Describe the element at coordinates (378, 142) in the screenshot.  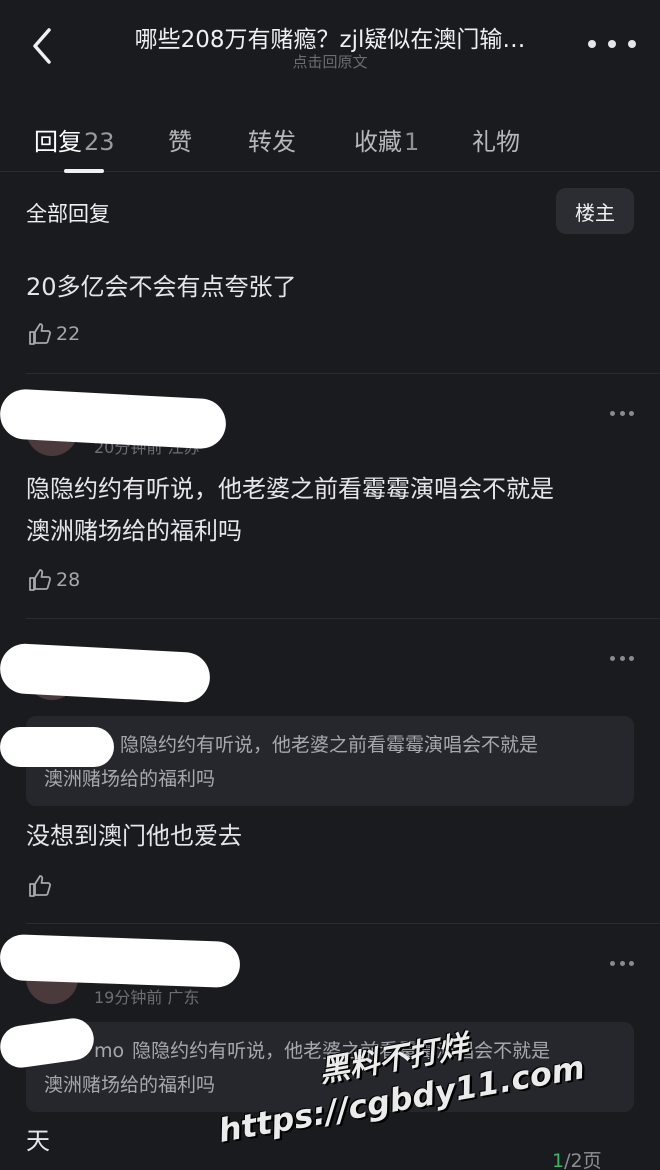
I see `tab-favorites-label: 收藏` at that location.